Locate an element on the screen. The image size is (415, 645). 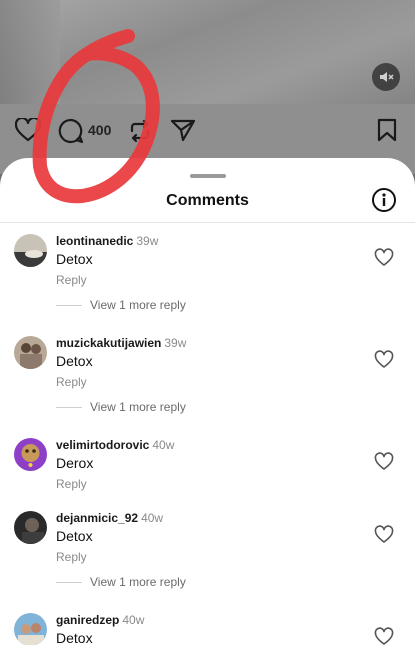
sheet-title: Comments is located at coordinates (207, 200).